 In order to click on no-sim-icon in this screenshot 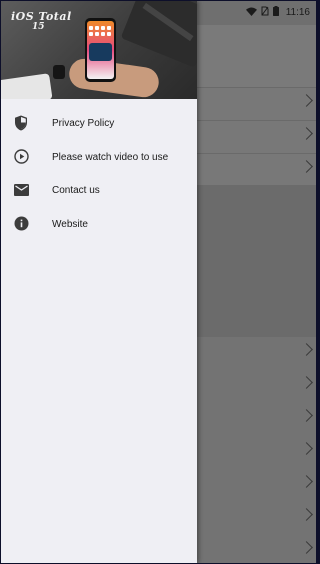, I will do `click(265, 12)`.